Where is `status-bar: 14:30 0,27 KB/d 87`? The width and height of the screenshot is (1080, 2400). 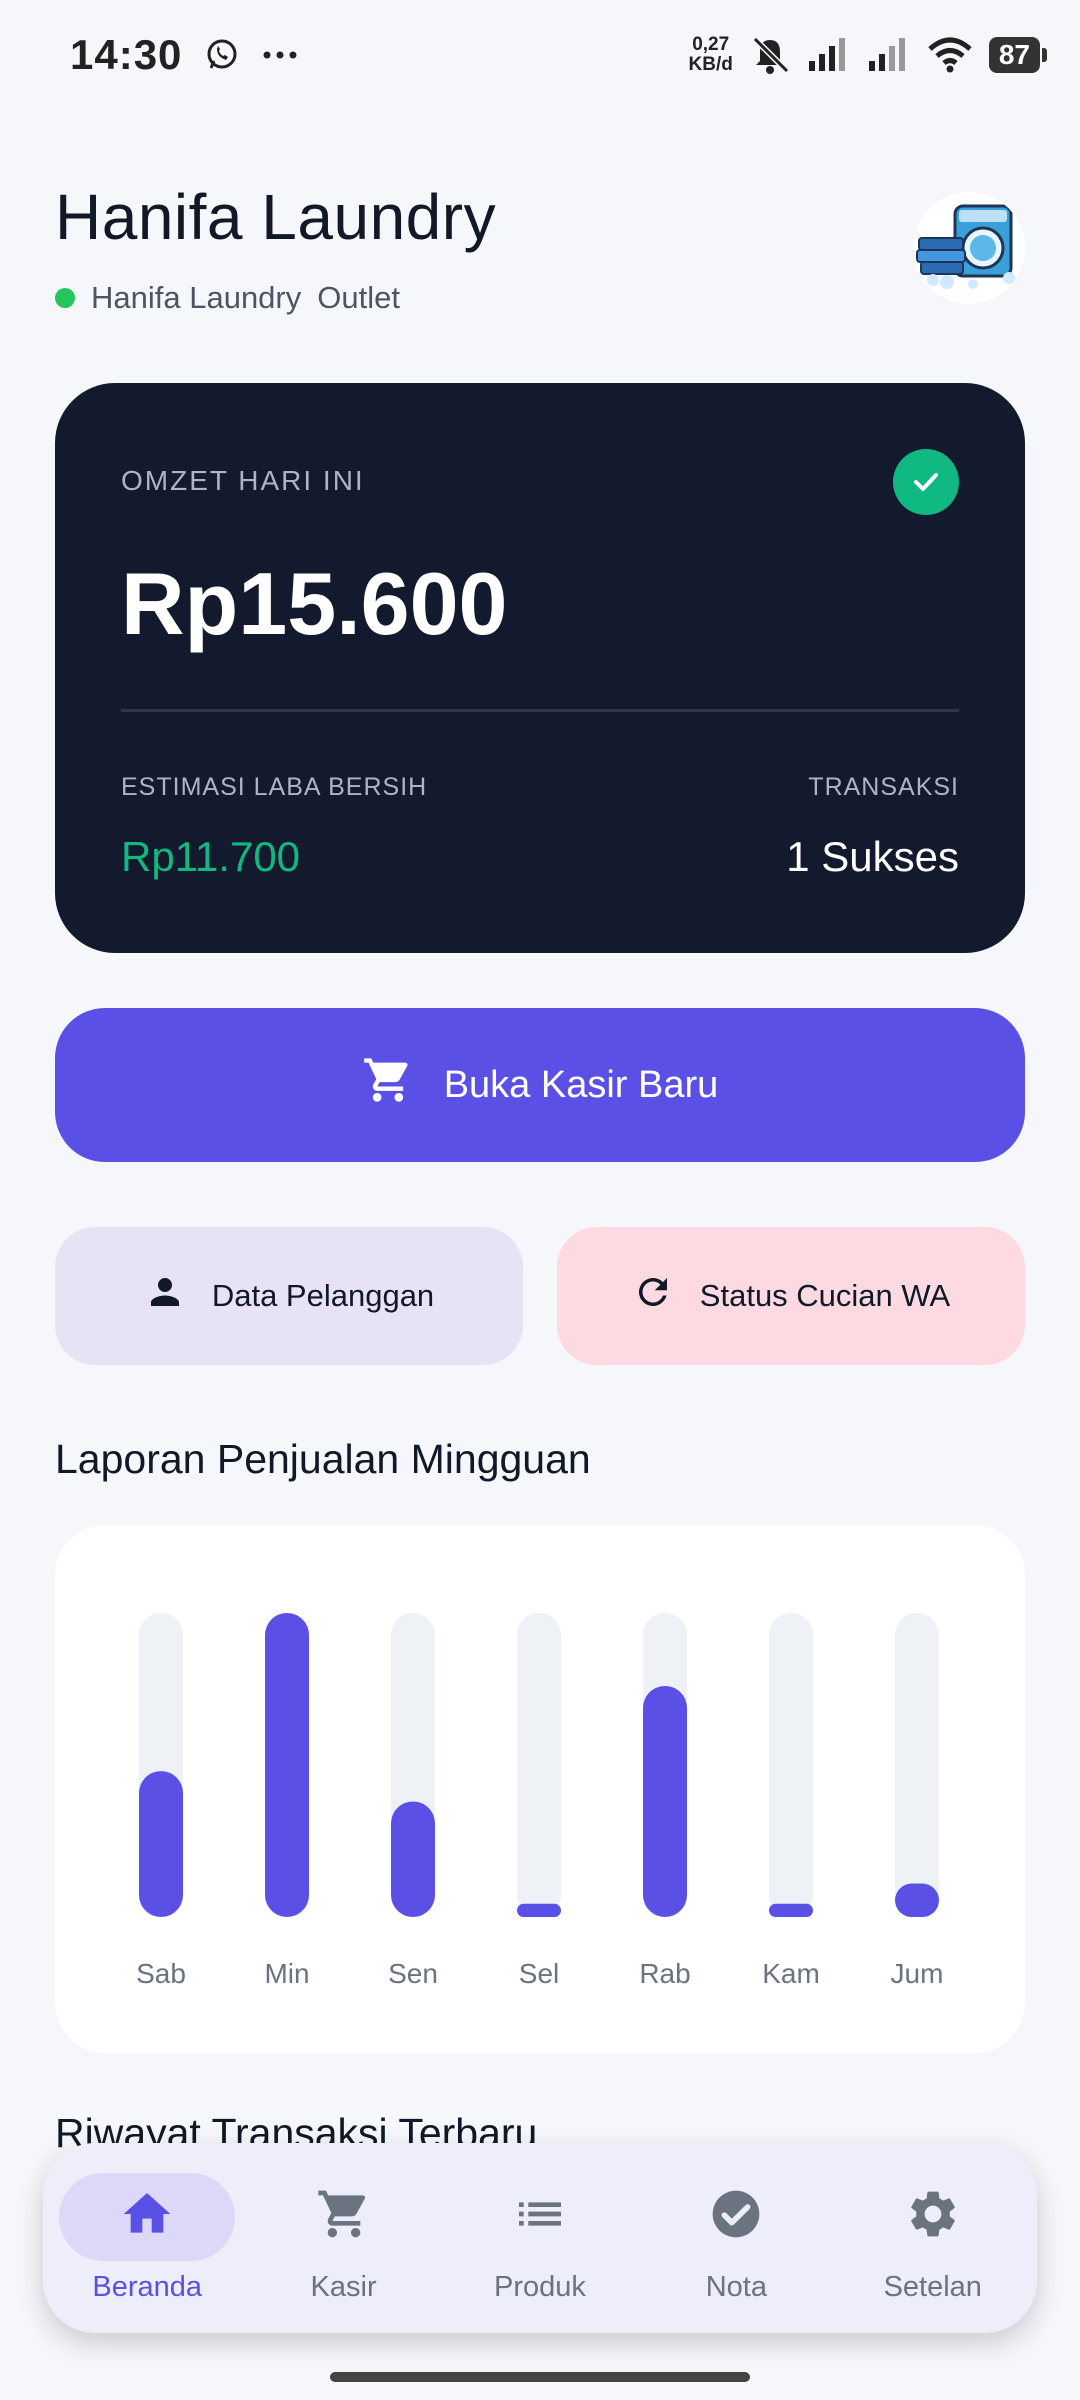
status-bar: 14:30 0,27 KB/d 87 is located at coordinates (540, 55).